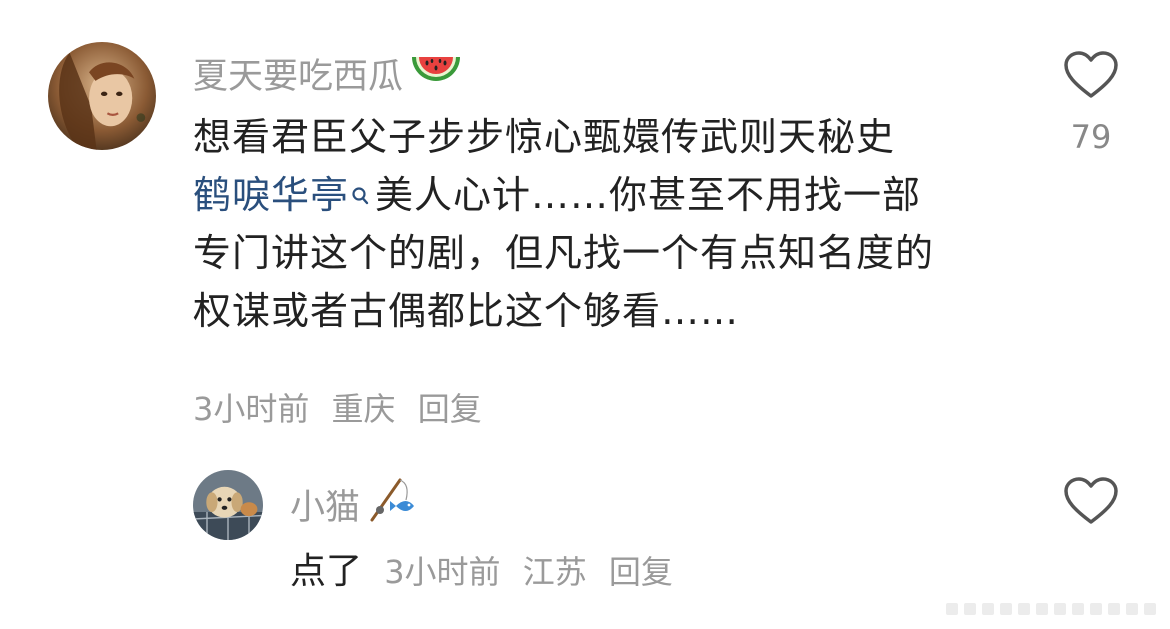  Describe the element at coordinates (442, 572) in the screenshot. I see `reply-time: 3小时前` at that location.